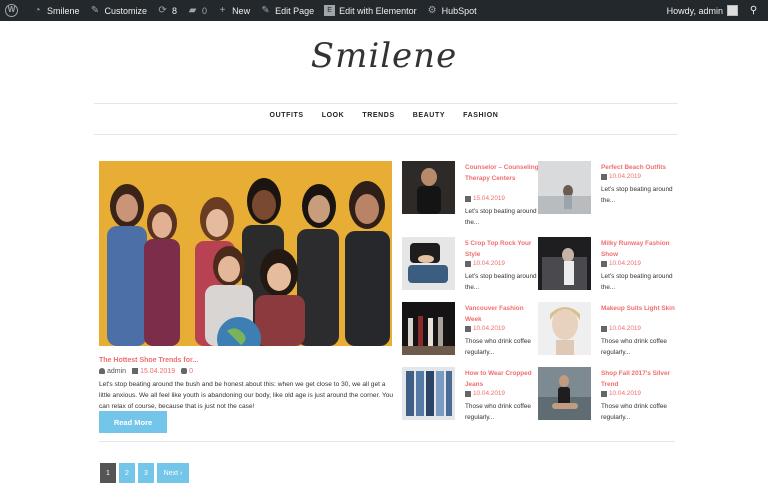  Describe the element at coordinates (127, 473) in the screenshot. I see `page-2-link: 2` at that location.